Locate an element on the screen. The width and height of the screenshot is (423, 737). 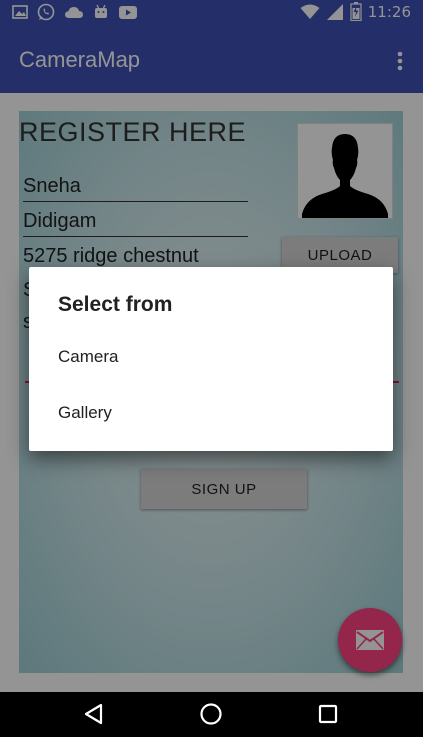
navigation-bar is located at coordinates (211, 714).